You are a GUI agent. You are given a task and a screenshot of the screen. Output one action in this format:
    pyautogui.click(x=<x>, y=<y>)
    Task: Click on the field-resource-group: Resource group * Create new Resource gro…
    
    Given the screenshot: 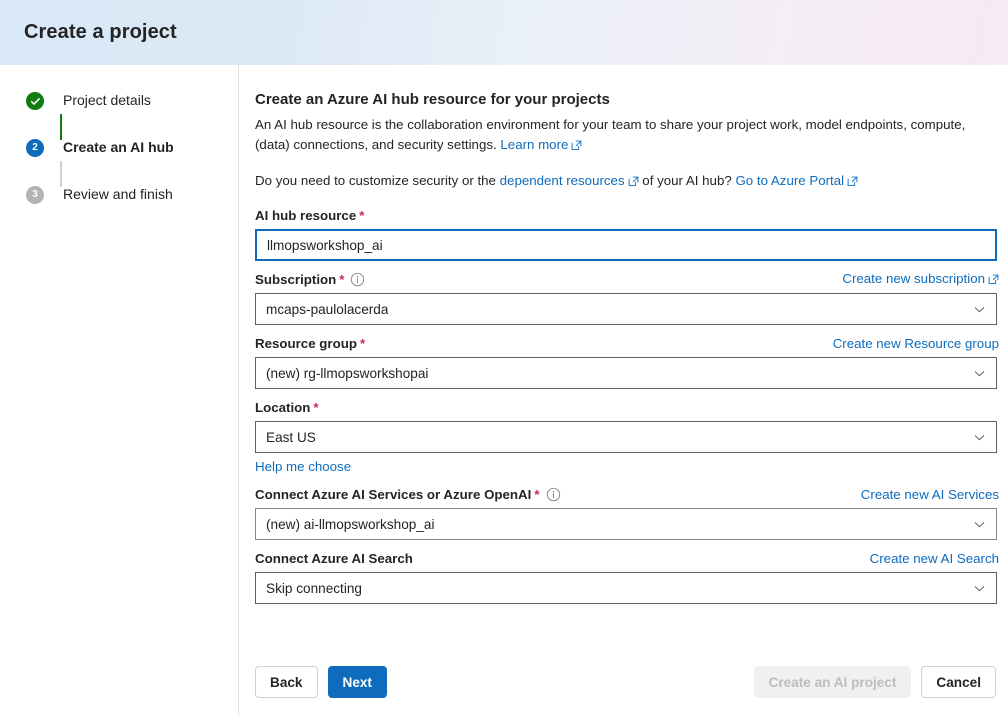 What is the action you would take?
    pyautogui.click(x=627, y=361)
    